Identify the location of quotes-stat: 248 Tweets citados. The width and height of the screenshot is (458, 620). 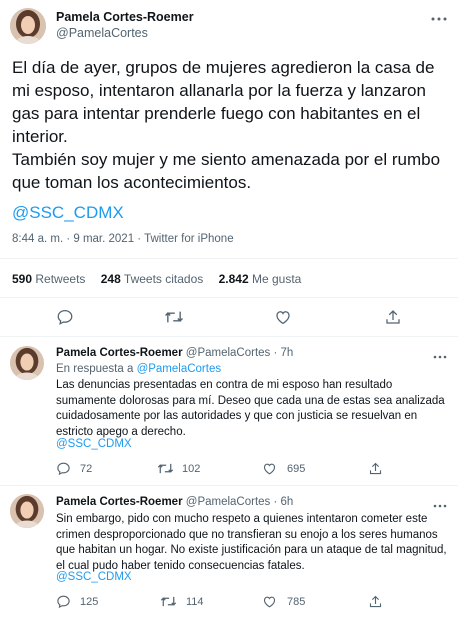
(152, 279).